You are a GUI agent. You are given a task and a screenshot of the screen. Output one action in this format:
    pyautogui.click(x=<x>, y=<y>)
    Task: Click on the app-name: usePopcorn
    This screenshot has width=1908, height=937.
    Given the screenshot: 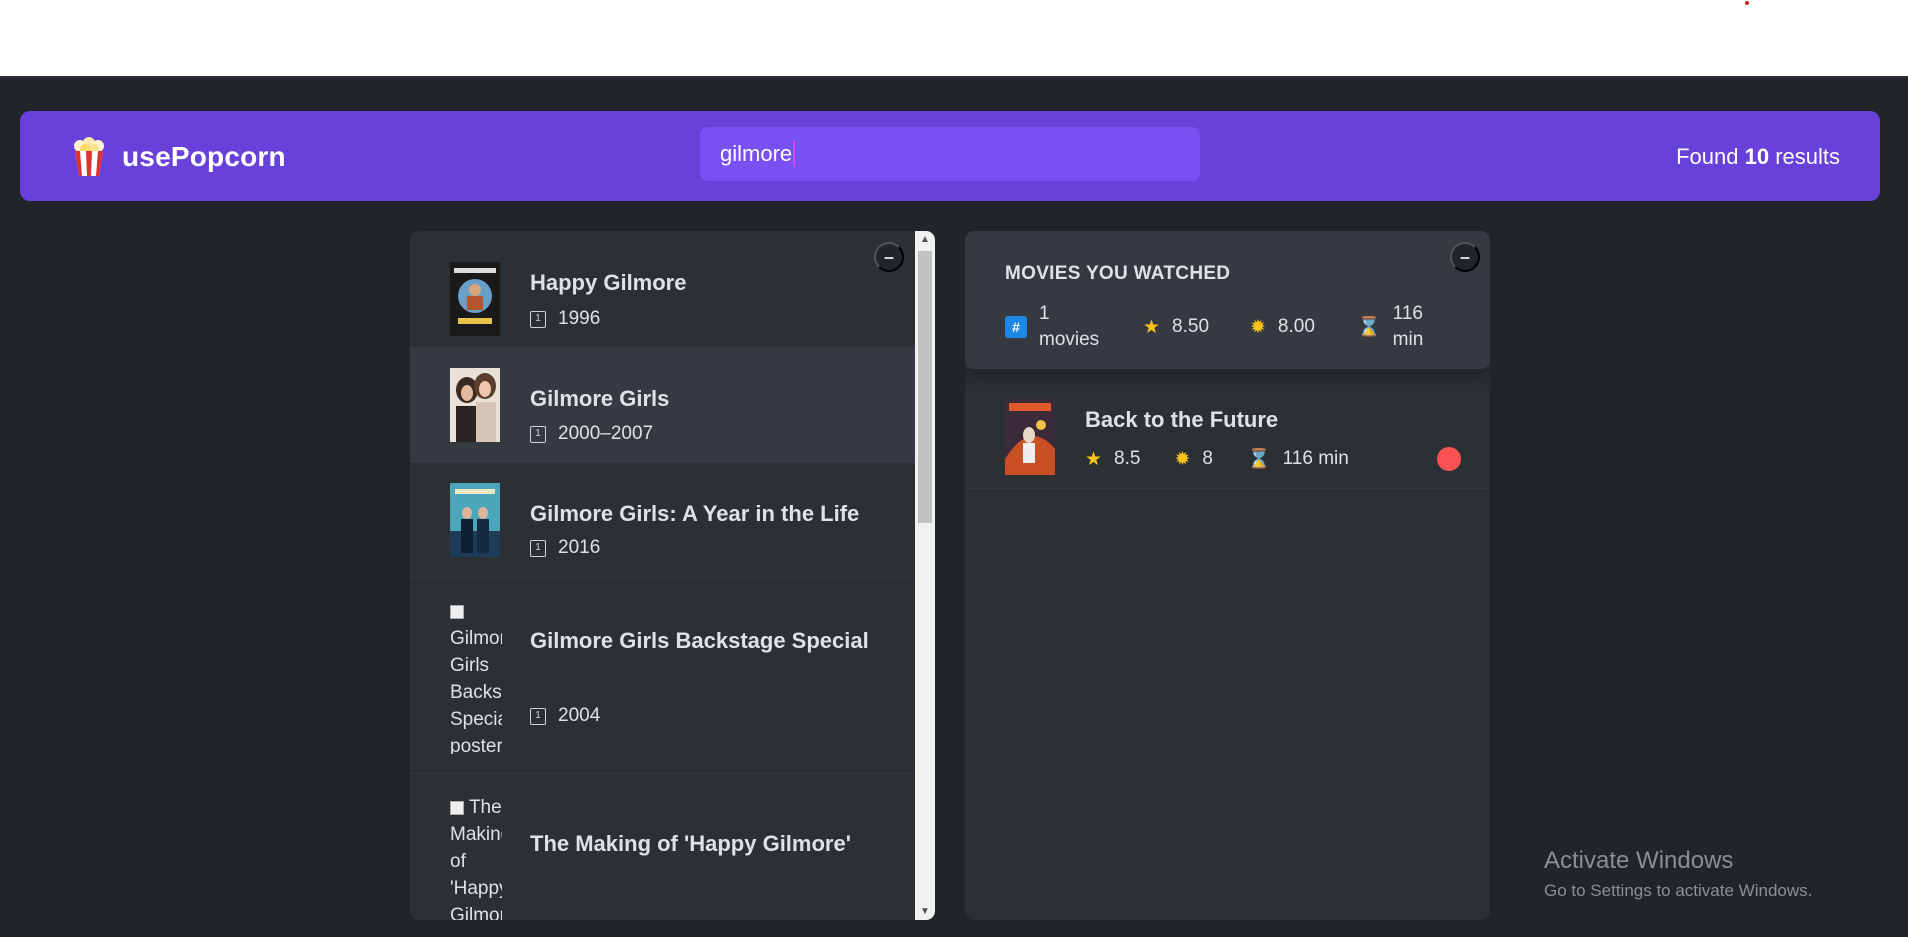 What is the action you would take?
    pyautogui.click(x=204, y=156)
    